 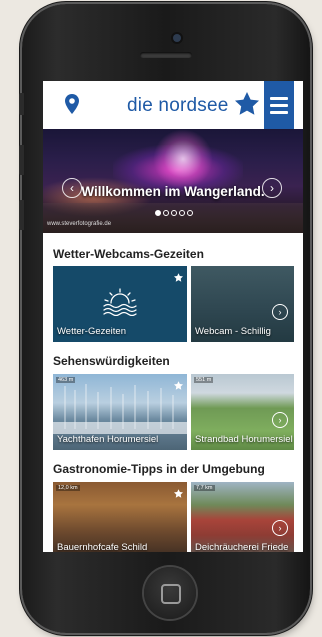 I want to click on front-camera, so click(x=177, y=38).